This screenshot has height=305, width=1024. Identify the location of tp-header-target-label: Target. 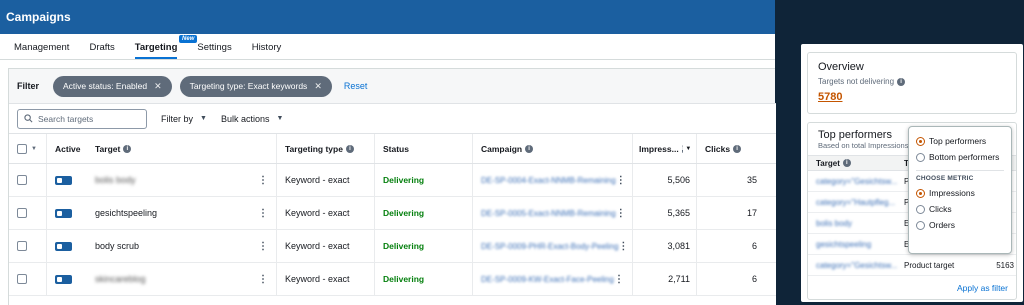
(828, 163).